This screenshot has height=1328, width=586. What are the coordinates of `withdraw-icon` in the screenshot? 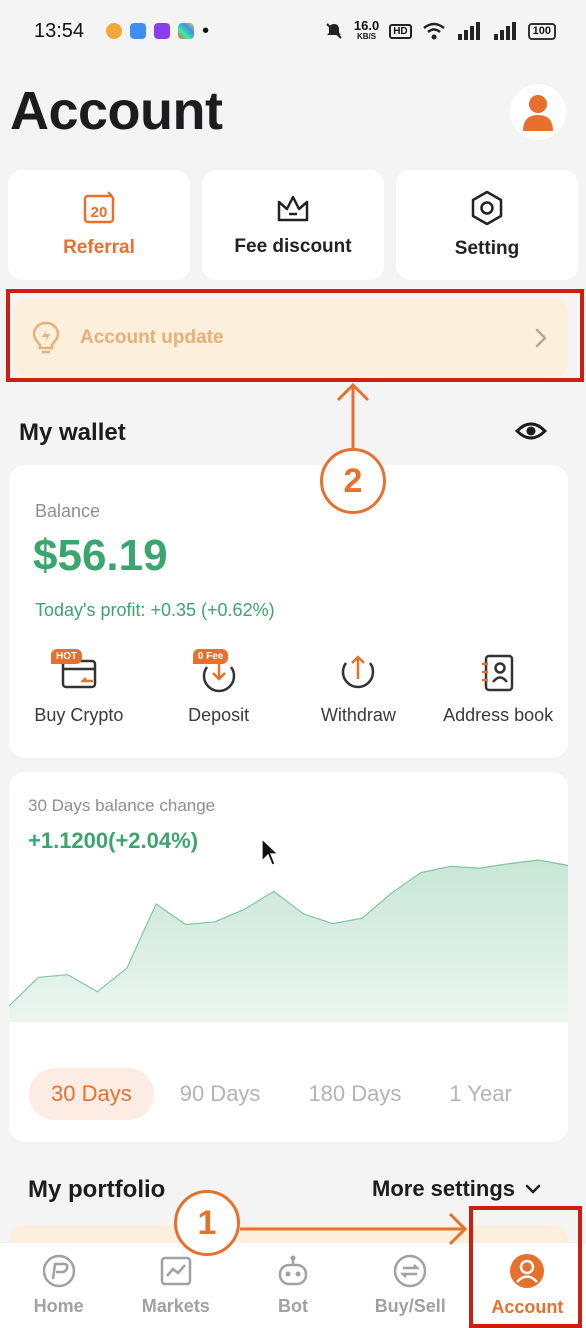 It's located at (358, 672).